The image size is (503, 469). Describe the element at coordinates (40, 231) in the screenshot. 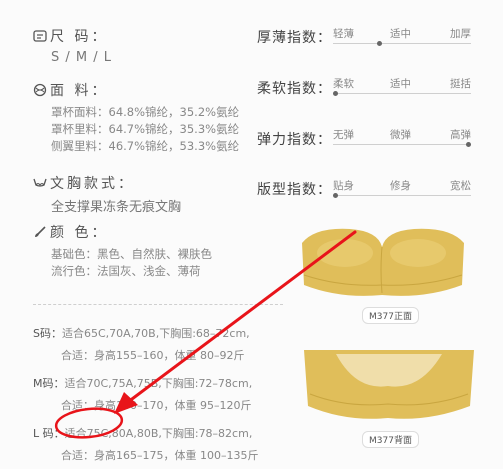

I see `brush-icon` at that location.